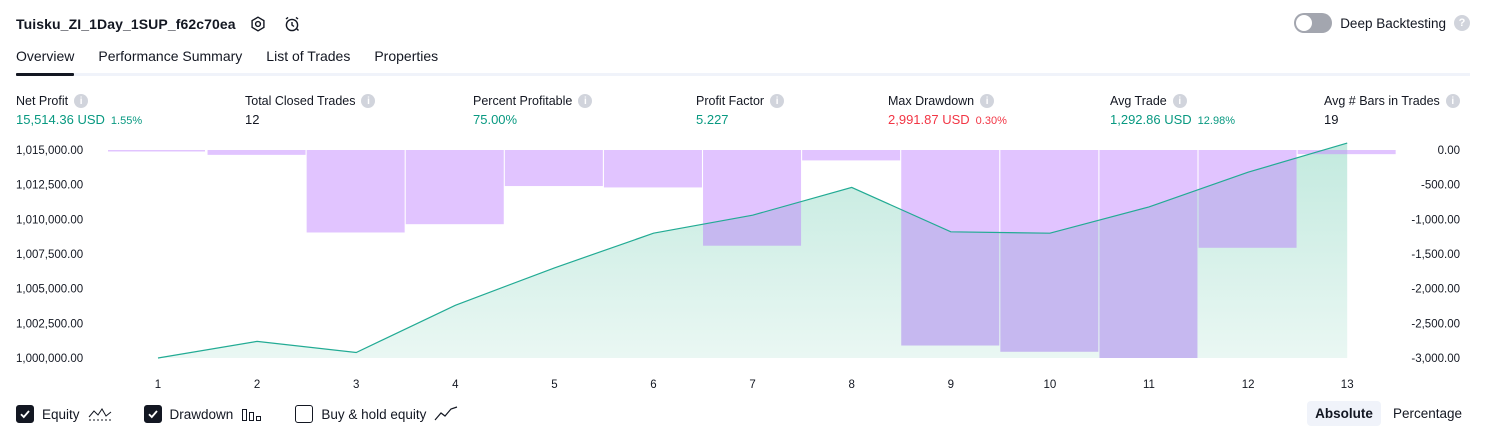  Describe the element at coordinates (1427, 413) in the screenshot. I see `percentage-button: Percentage` at that location.